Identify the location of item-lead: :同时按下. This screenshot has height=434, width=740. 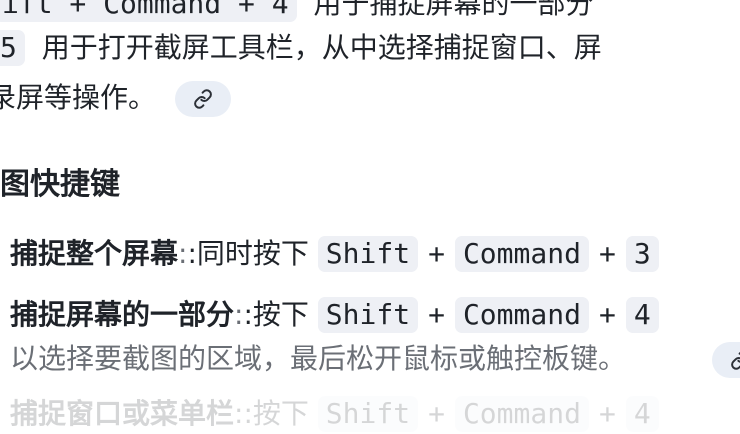
(248, 253).